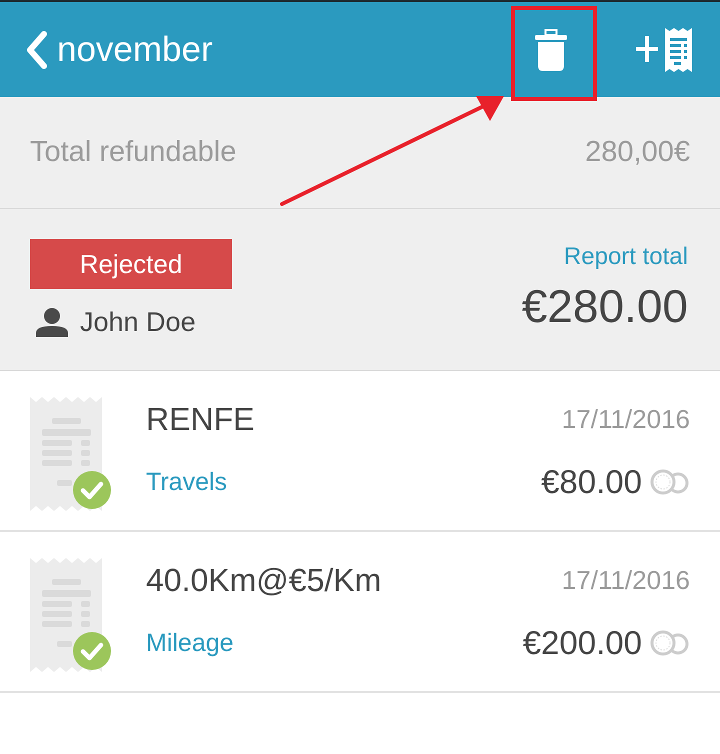 The width and height of the screenshot is (720, 754). What do you see at coordinates (551, 49) in the screenshot?
I see `trash-icon` at bounding box center [551, 49].